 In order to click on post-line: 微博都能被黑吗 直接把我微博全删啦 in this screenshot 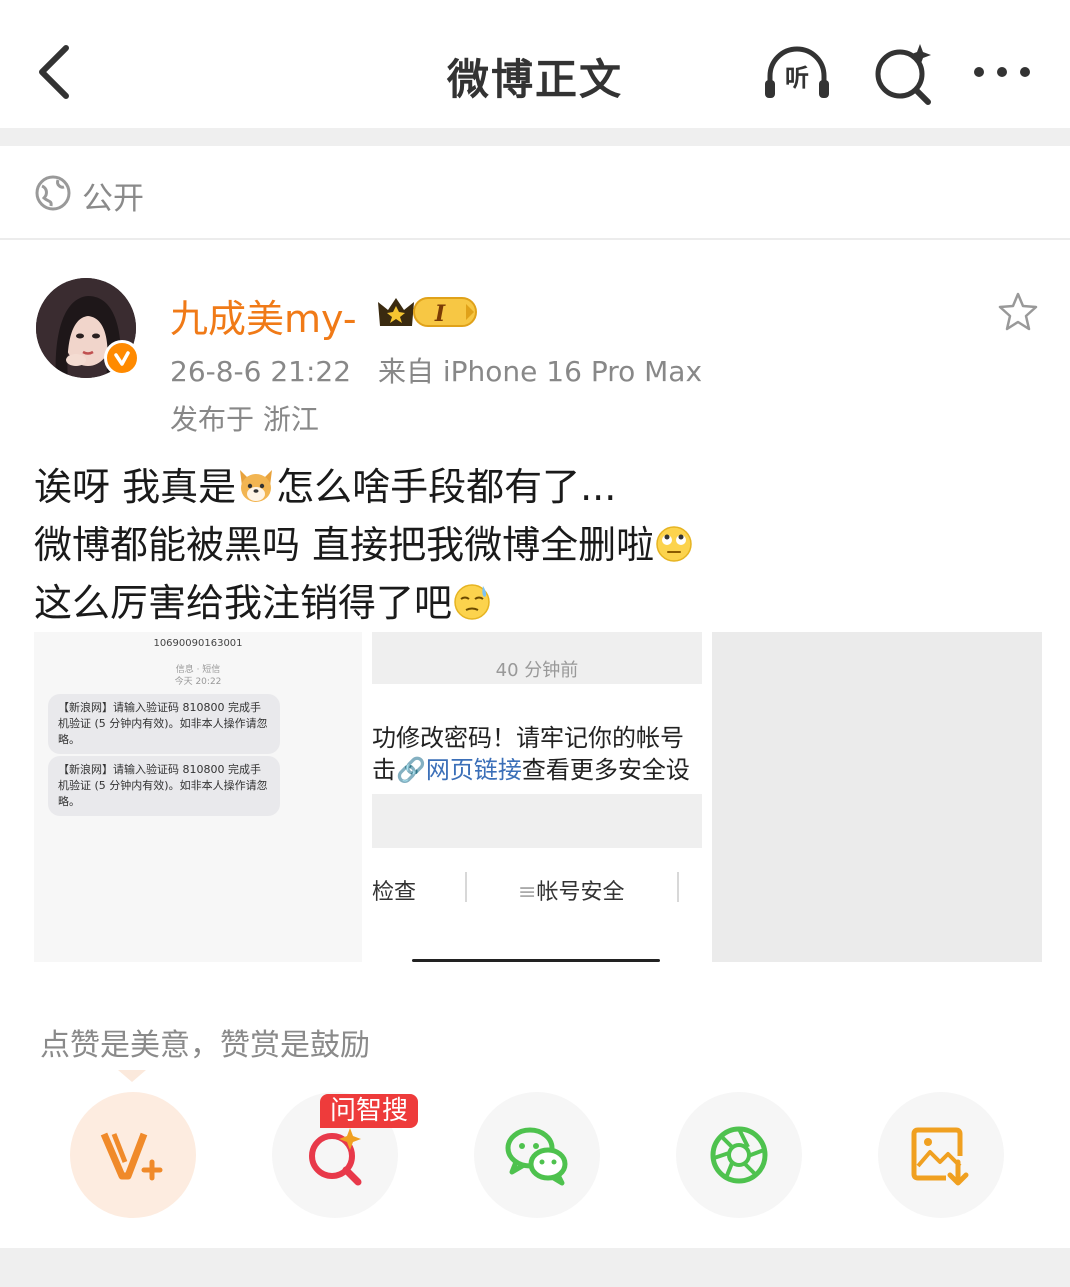, I will do `click(539, 545)`.